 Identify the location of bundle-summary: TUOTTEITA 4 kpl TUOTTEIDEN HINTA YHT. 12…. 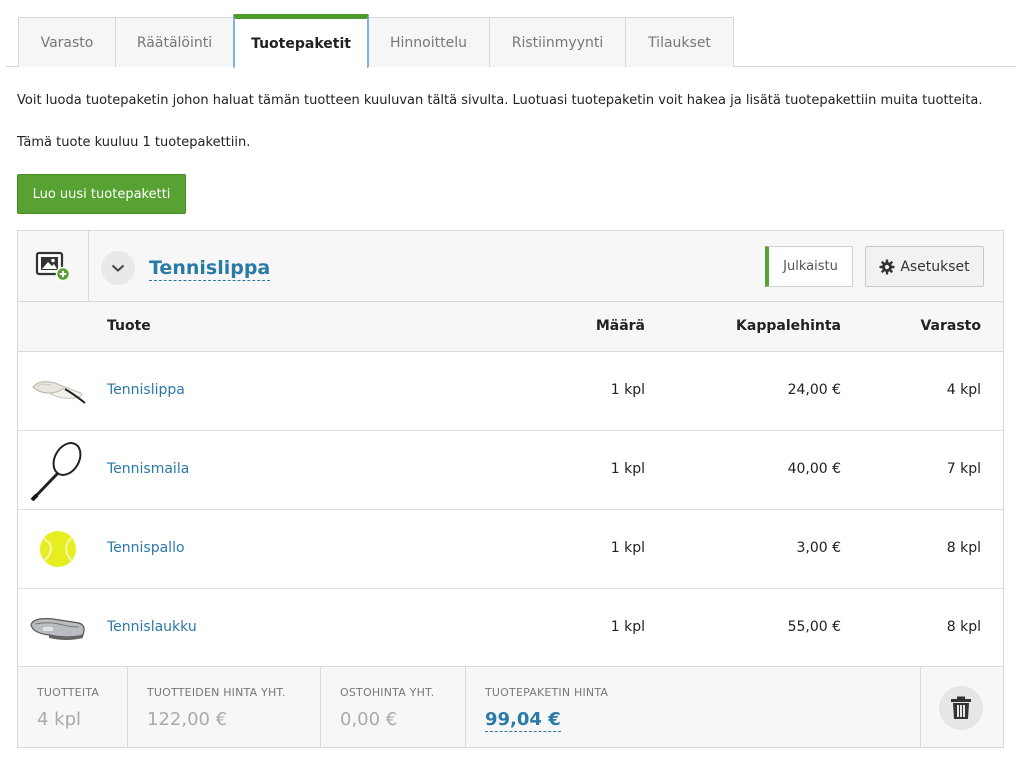
(510, 707).